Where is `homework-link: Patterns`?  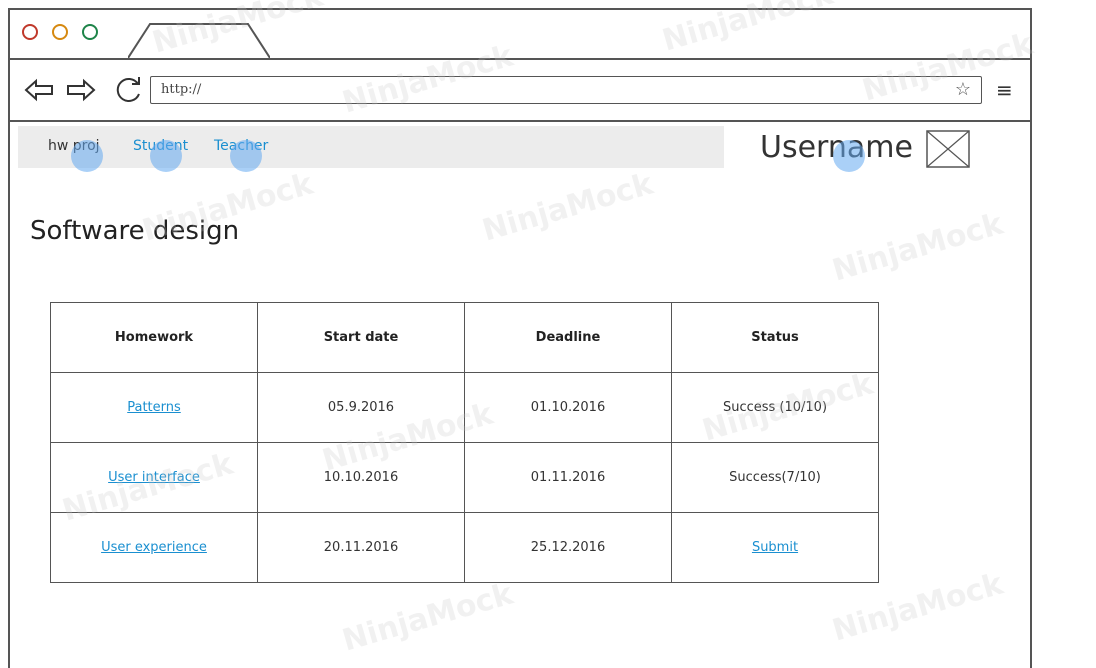
homework-link: Patterns is located at coordinates (154, 407).